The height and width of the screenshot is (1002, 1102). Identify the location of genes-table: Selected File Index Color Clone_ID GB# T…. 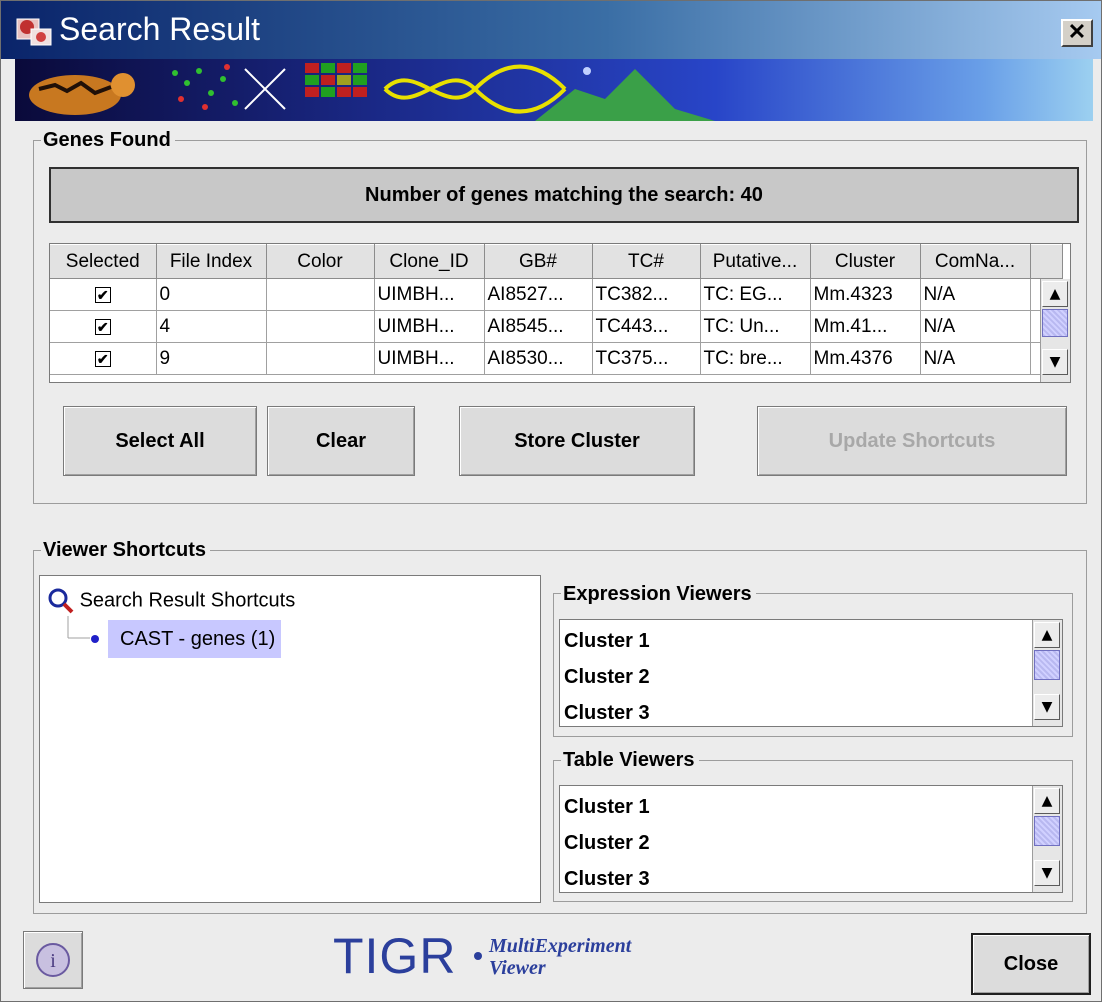
(560, 313).